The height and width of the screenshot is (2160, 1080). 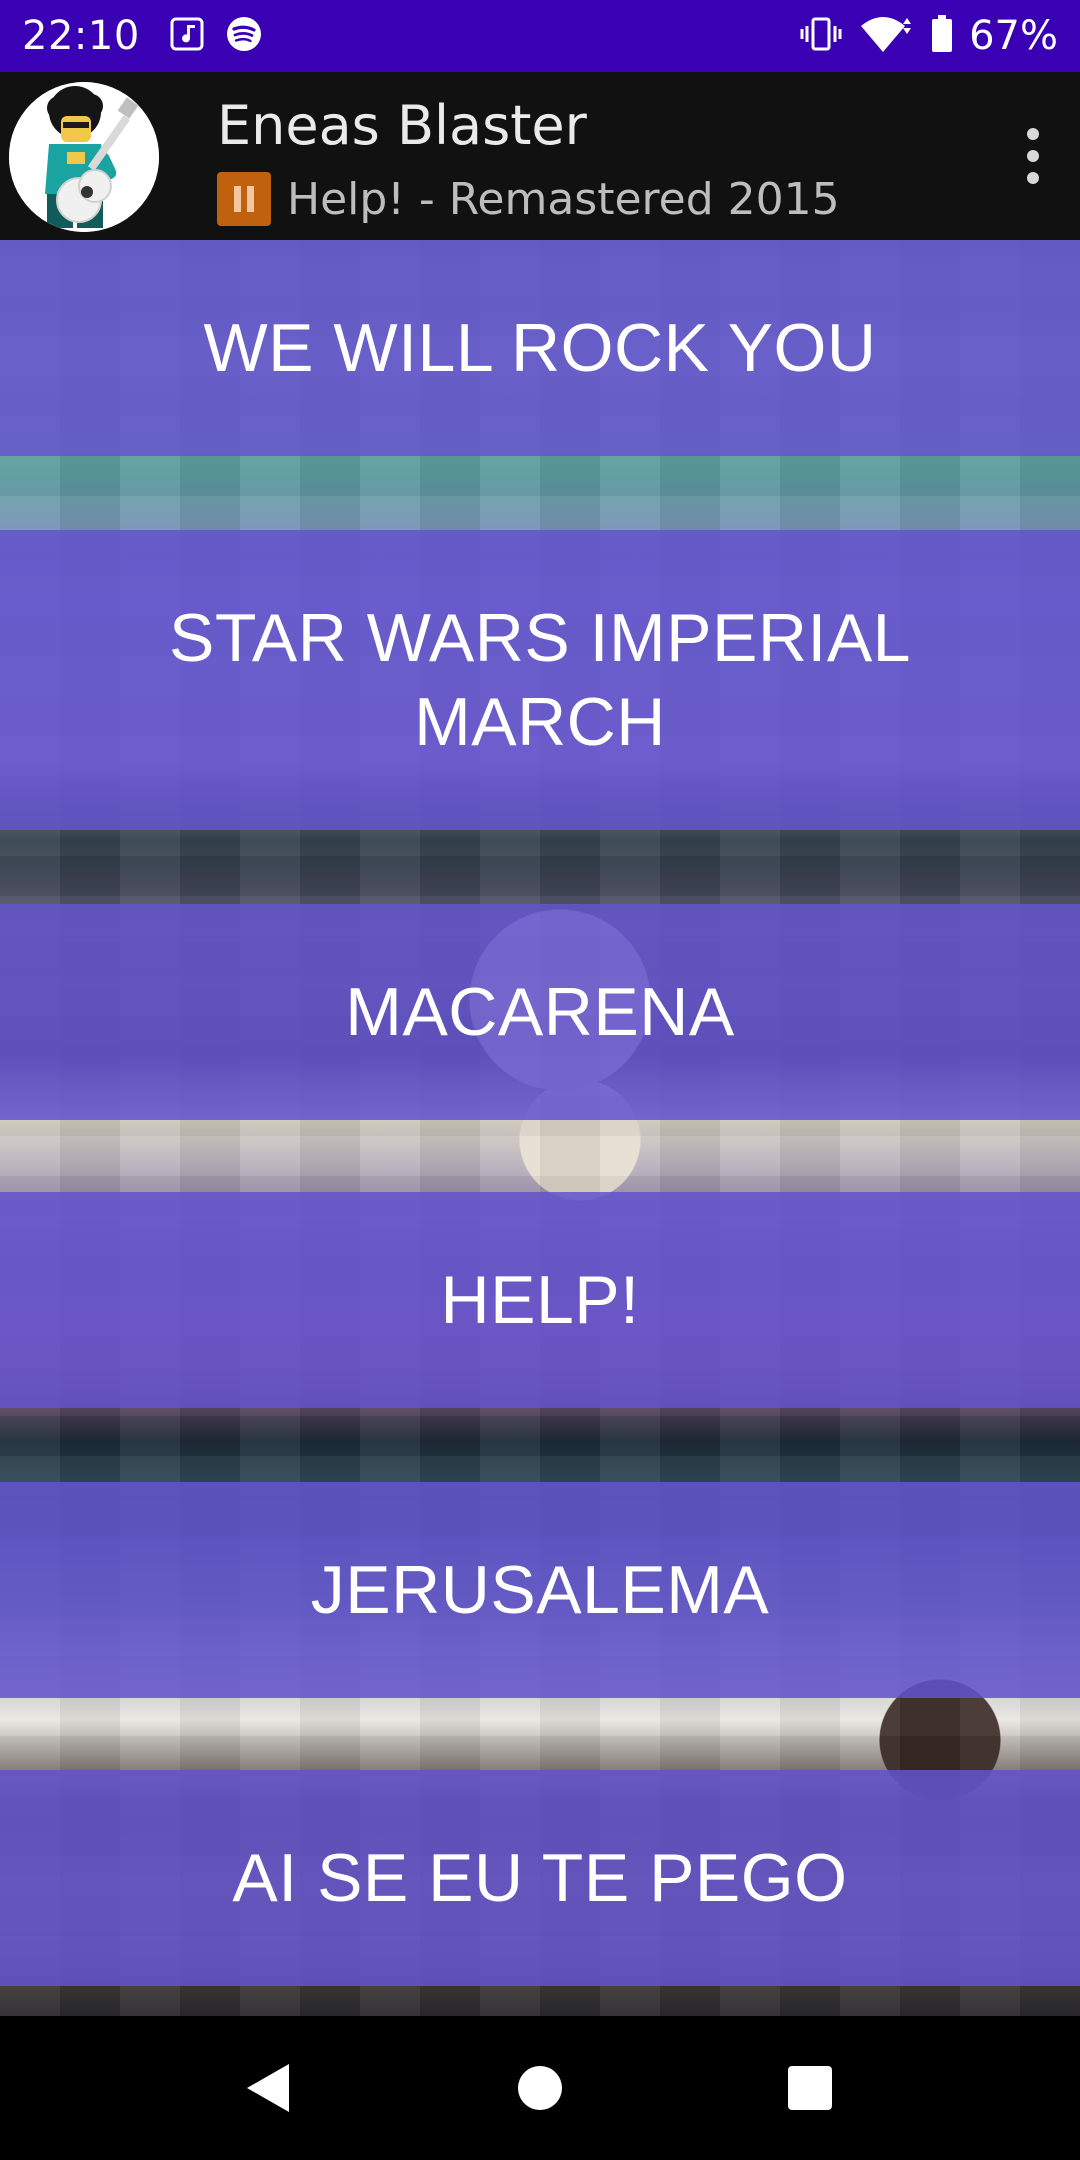 I want to click on status-bar: 22:10 67%, so click(x=540, y=36).